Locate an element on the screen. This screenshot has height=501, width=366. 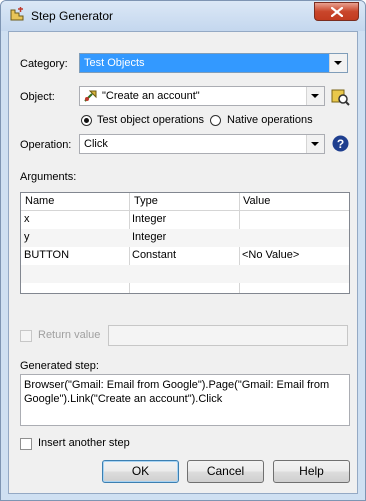
help-dialog-button: Help is located at coordinates (311, 471).